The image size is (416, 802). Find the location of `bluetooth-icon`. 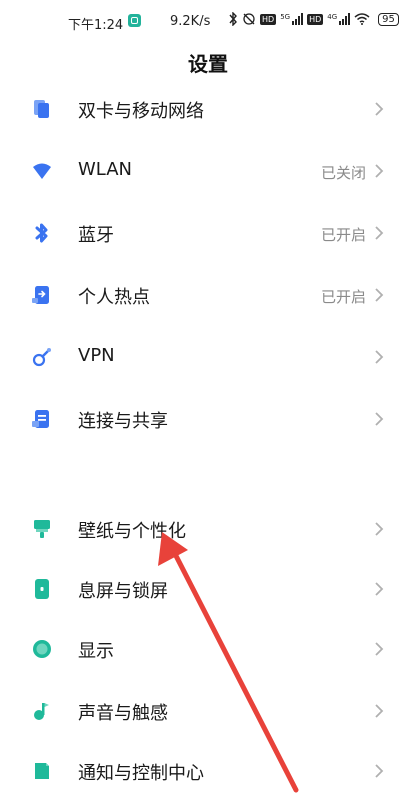

bluetooth-icon is located at coordinates (41, 233).